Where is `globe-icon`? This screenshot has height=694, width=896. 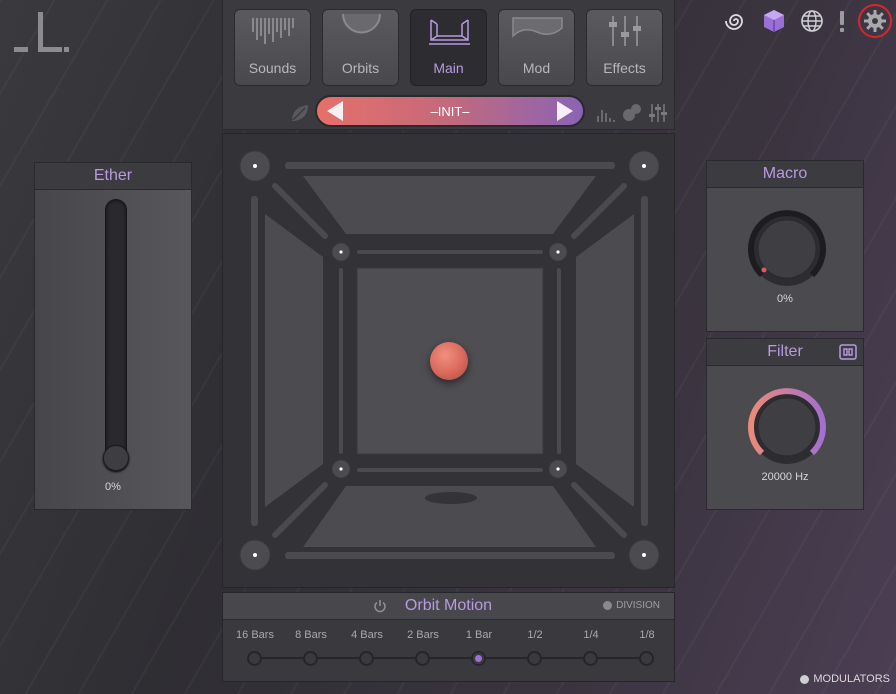 globe-icon is located at coordinates (812, 21).